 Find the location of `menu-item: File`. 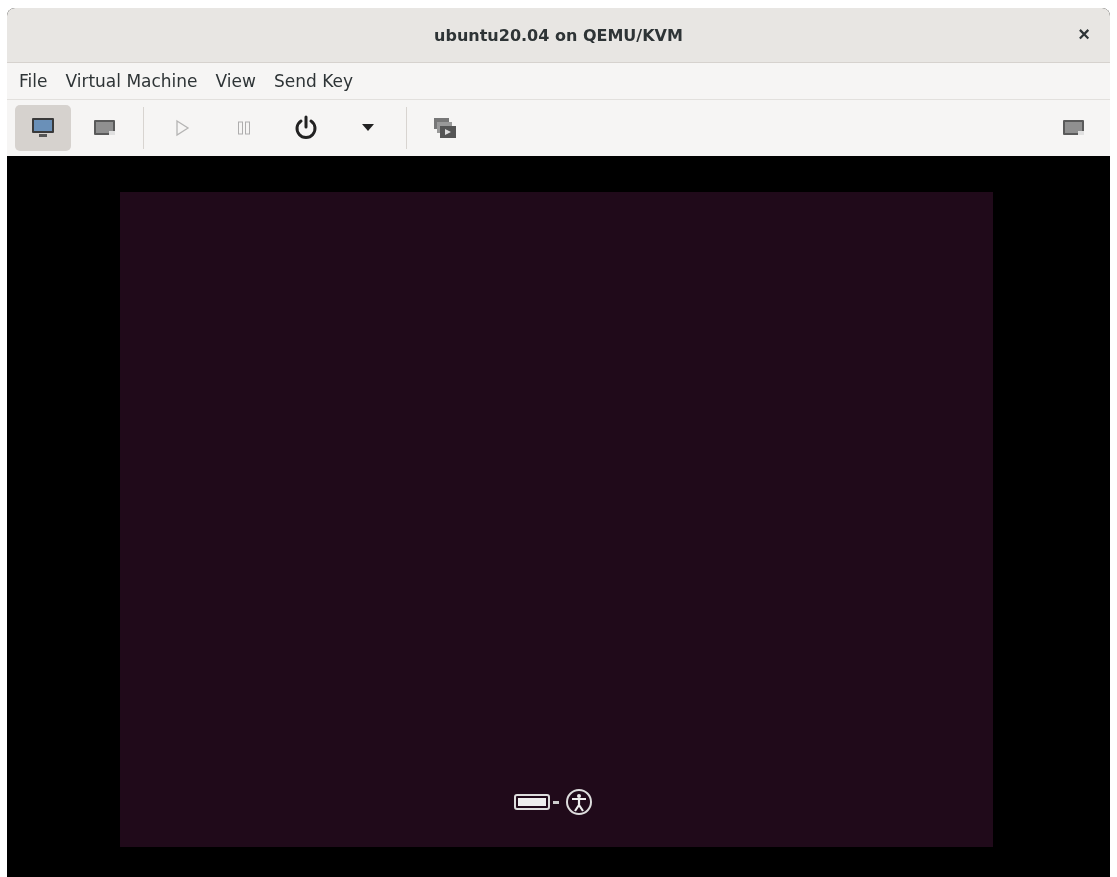

menu-item: File is located at coordinates (33, 81).